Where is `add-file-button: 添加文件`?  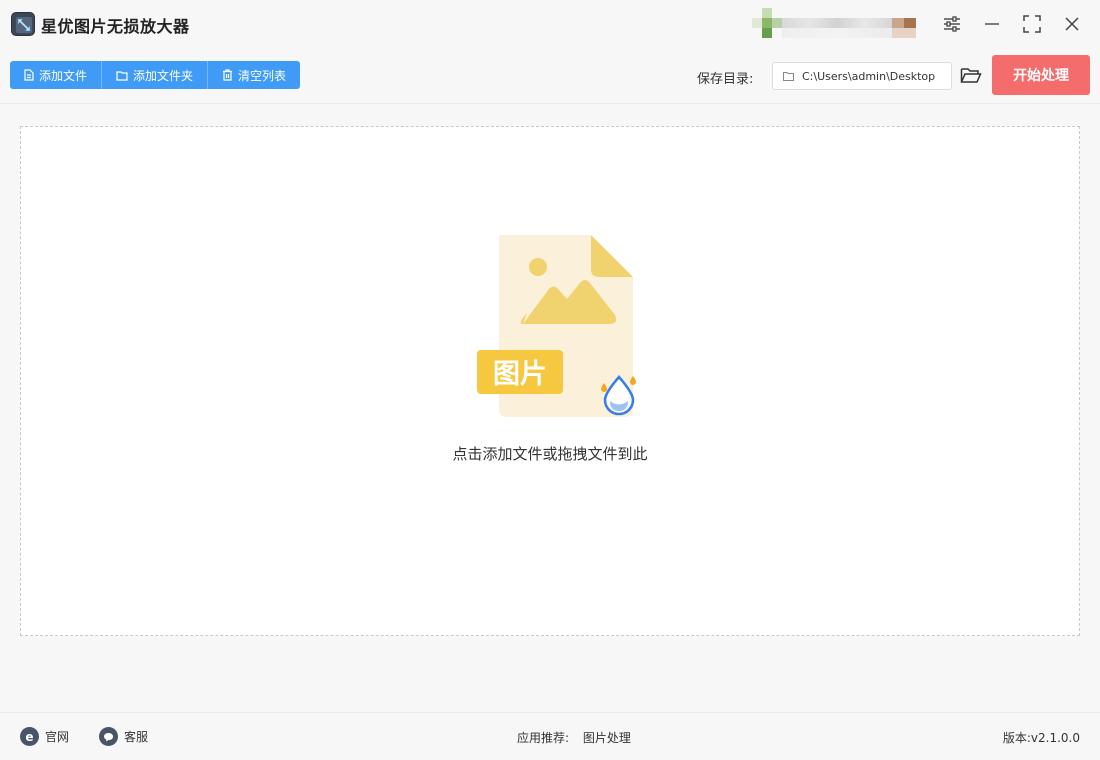 add-file-button: 添加文件 is located at coordinates (56, 75).